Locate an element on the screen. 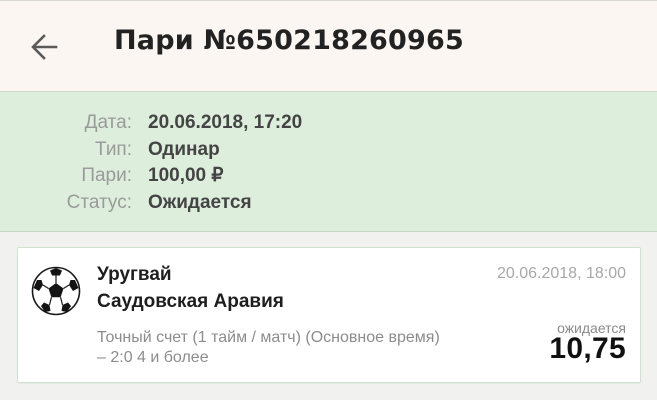 The height and width of the screenshot is (400, 657). date-label: Дата: is located at coordinates (108, 122).